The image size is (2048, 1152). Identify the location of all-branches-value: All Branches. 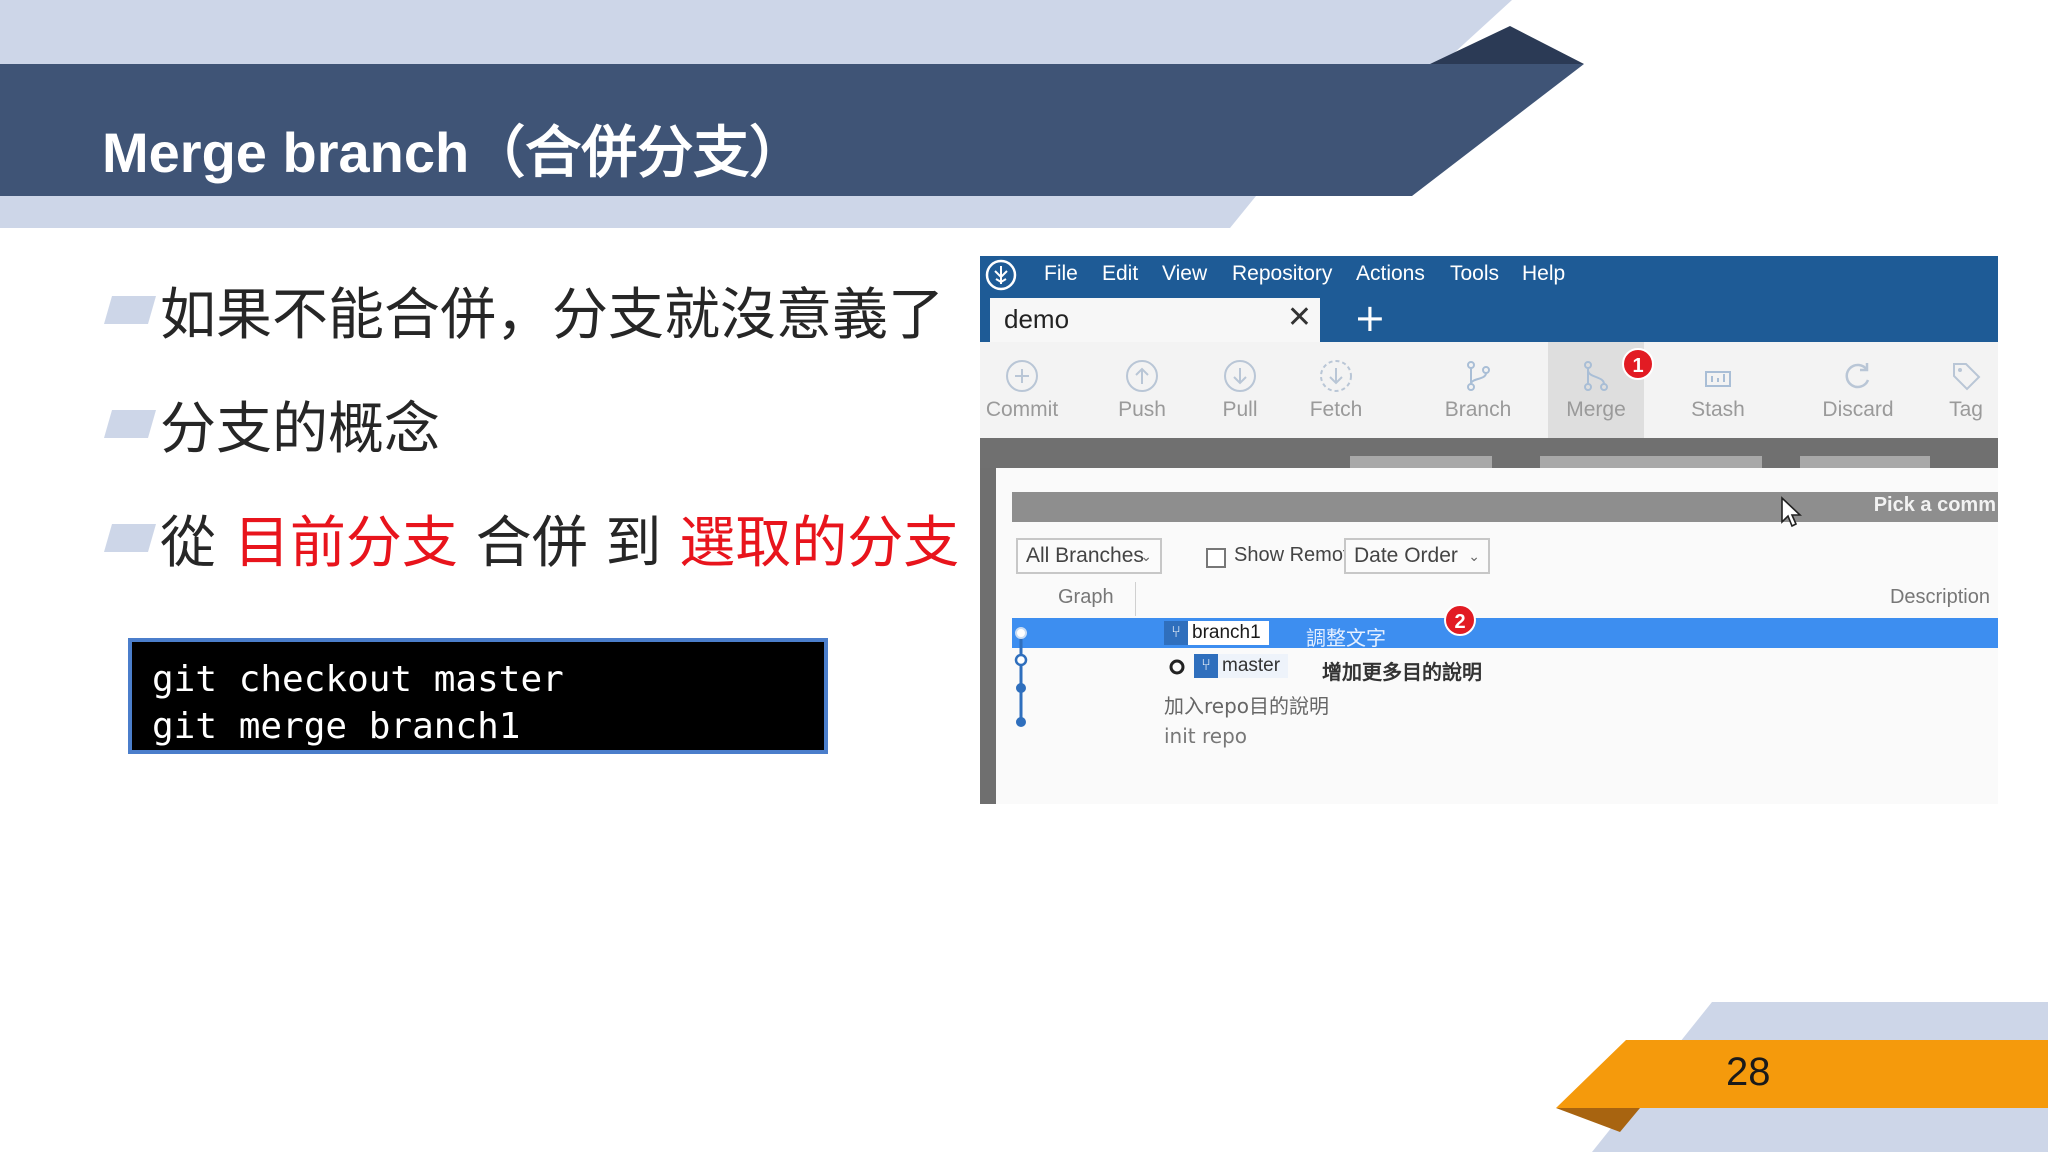
(1085, 555).